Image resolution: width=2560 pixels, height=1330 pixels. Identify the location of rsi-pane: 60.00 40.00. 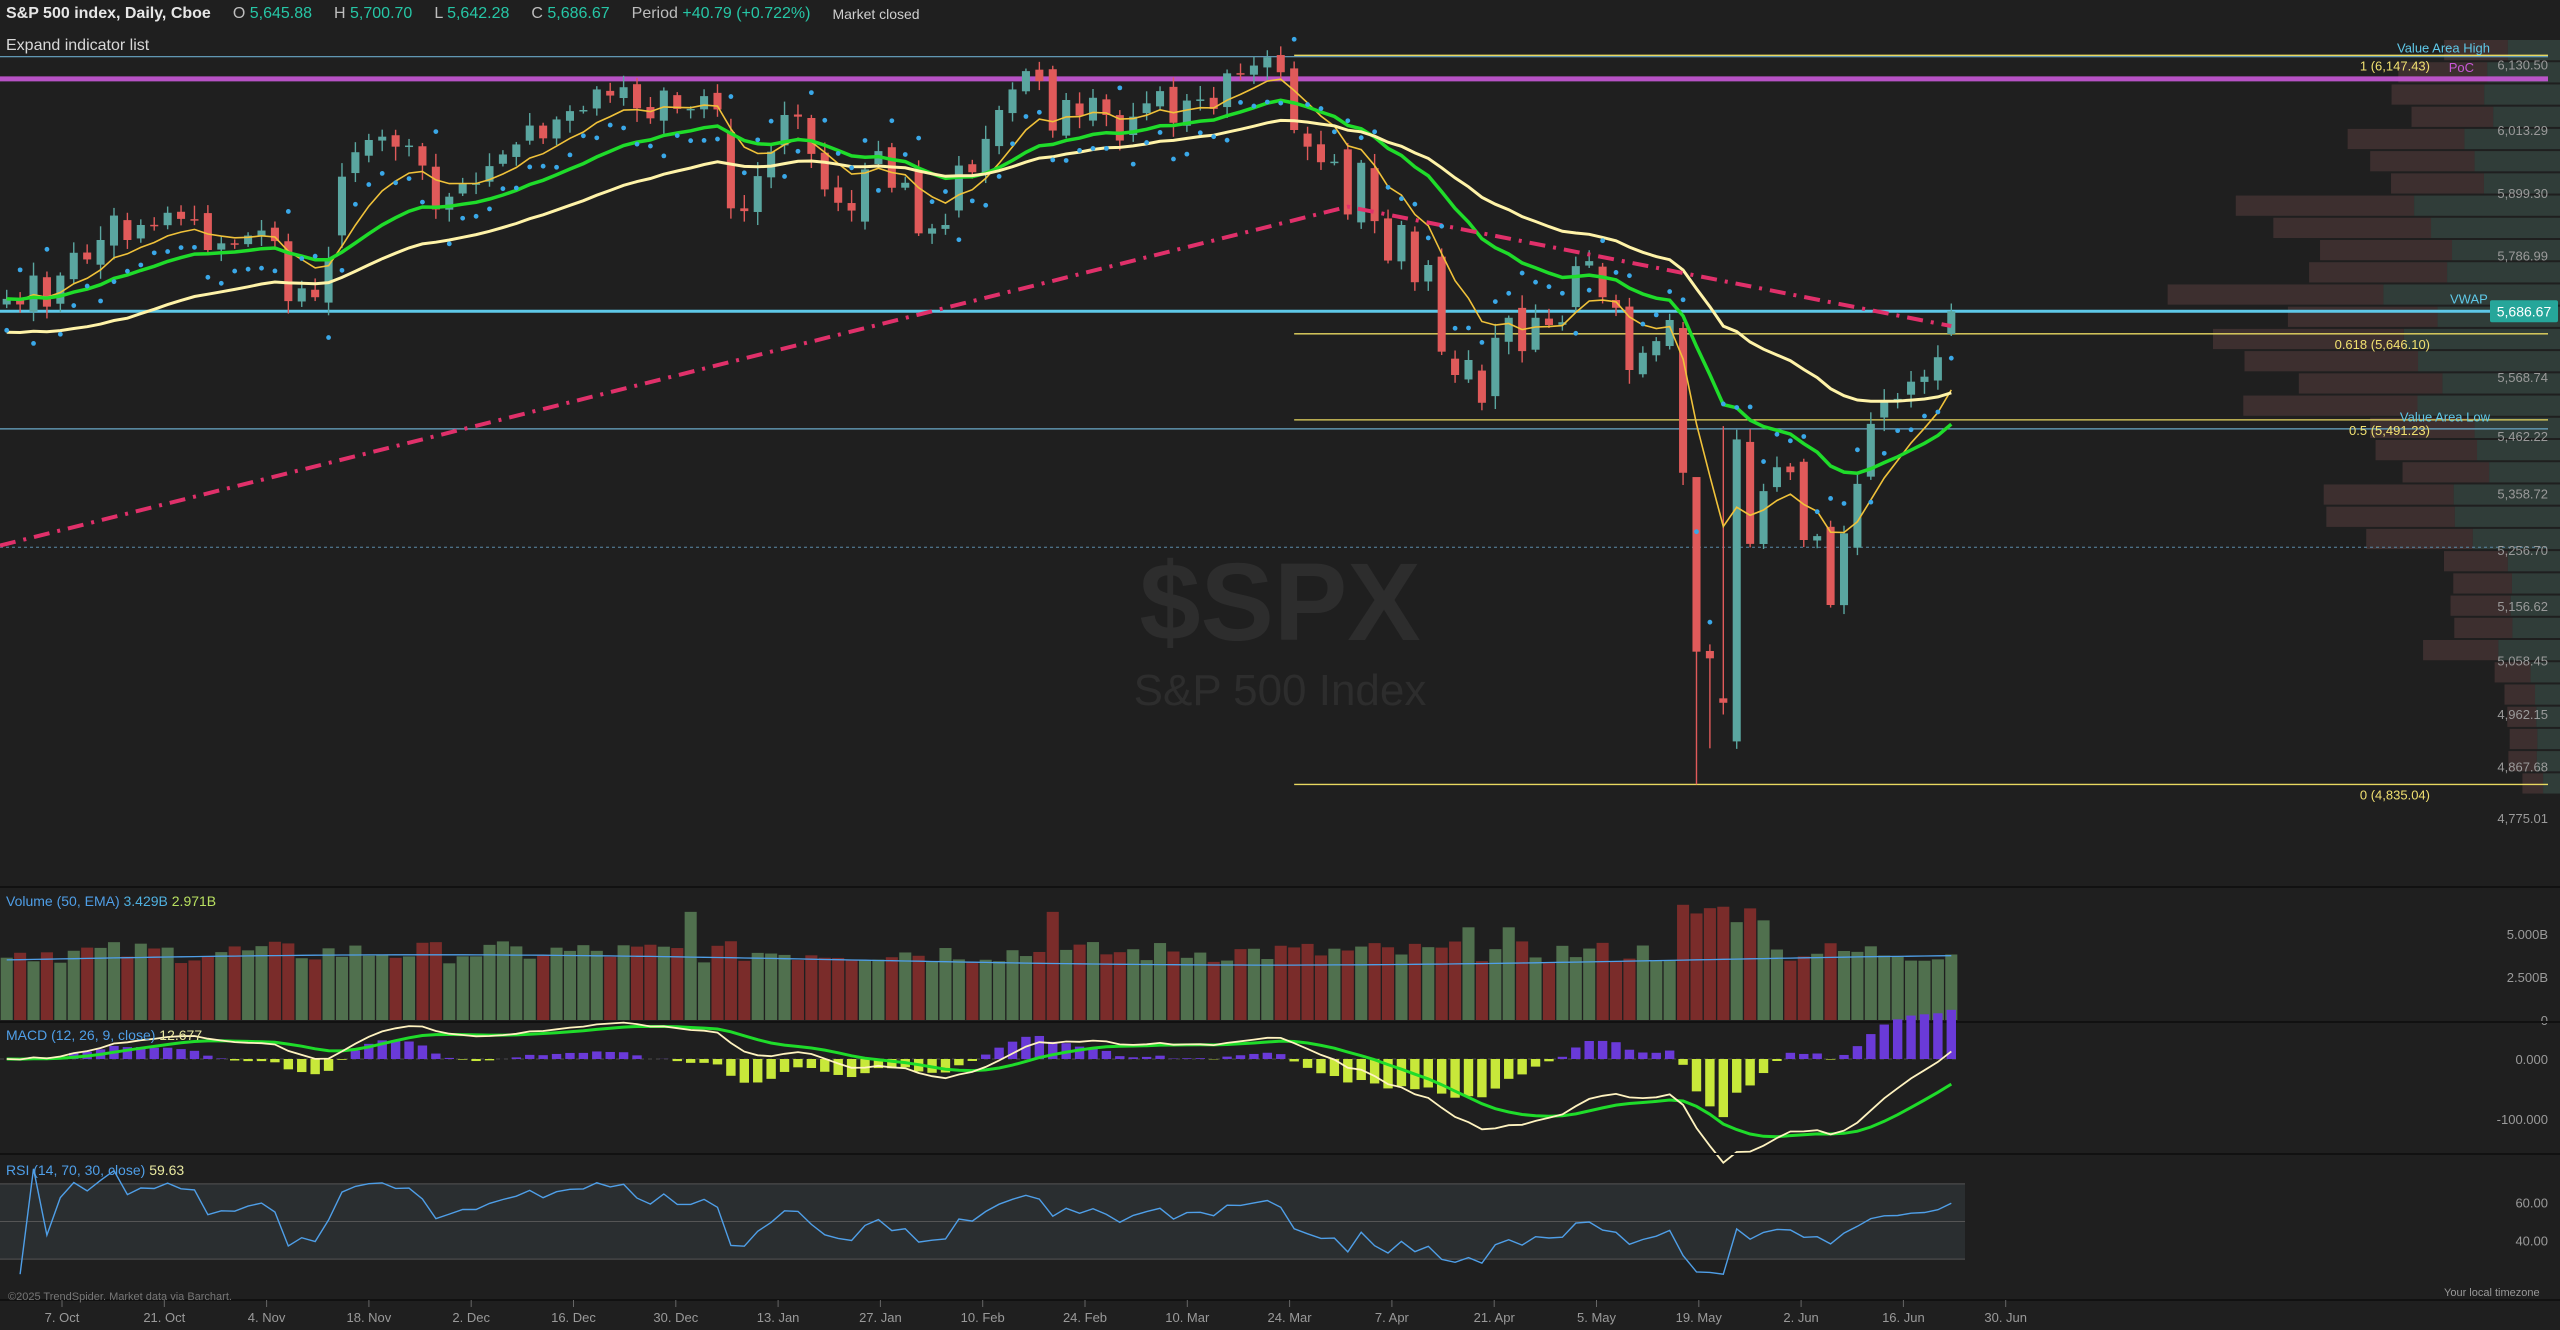
(1280, 1214).